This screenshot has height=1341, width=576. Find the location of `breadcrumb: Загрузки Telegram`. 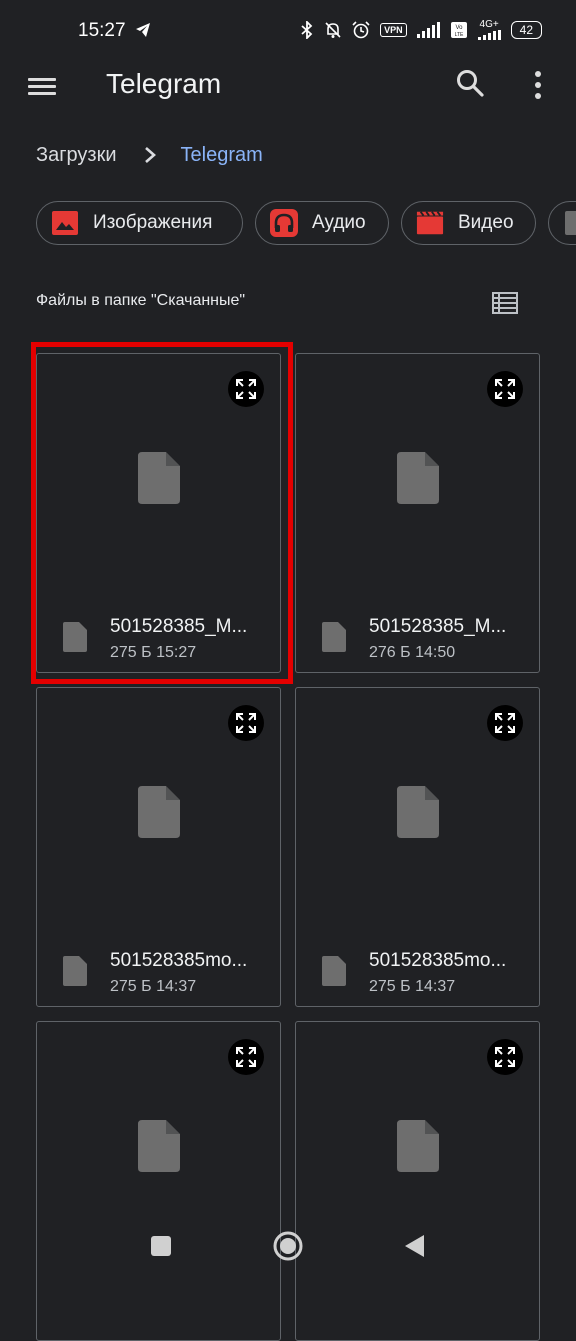

breadcrumb: Загрузки Telegram is located at coordinates (149, 155).